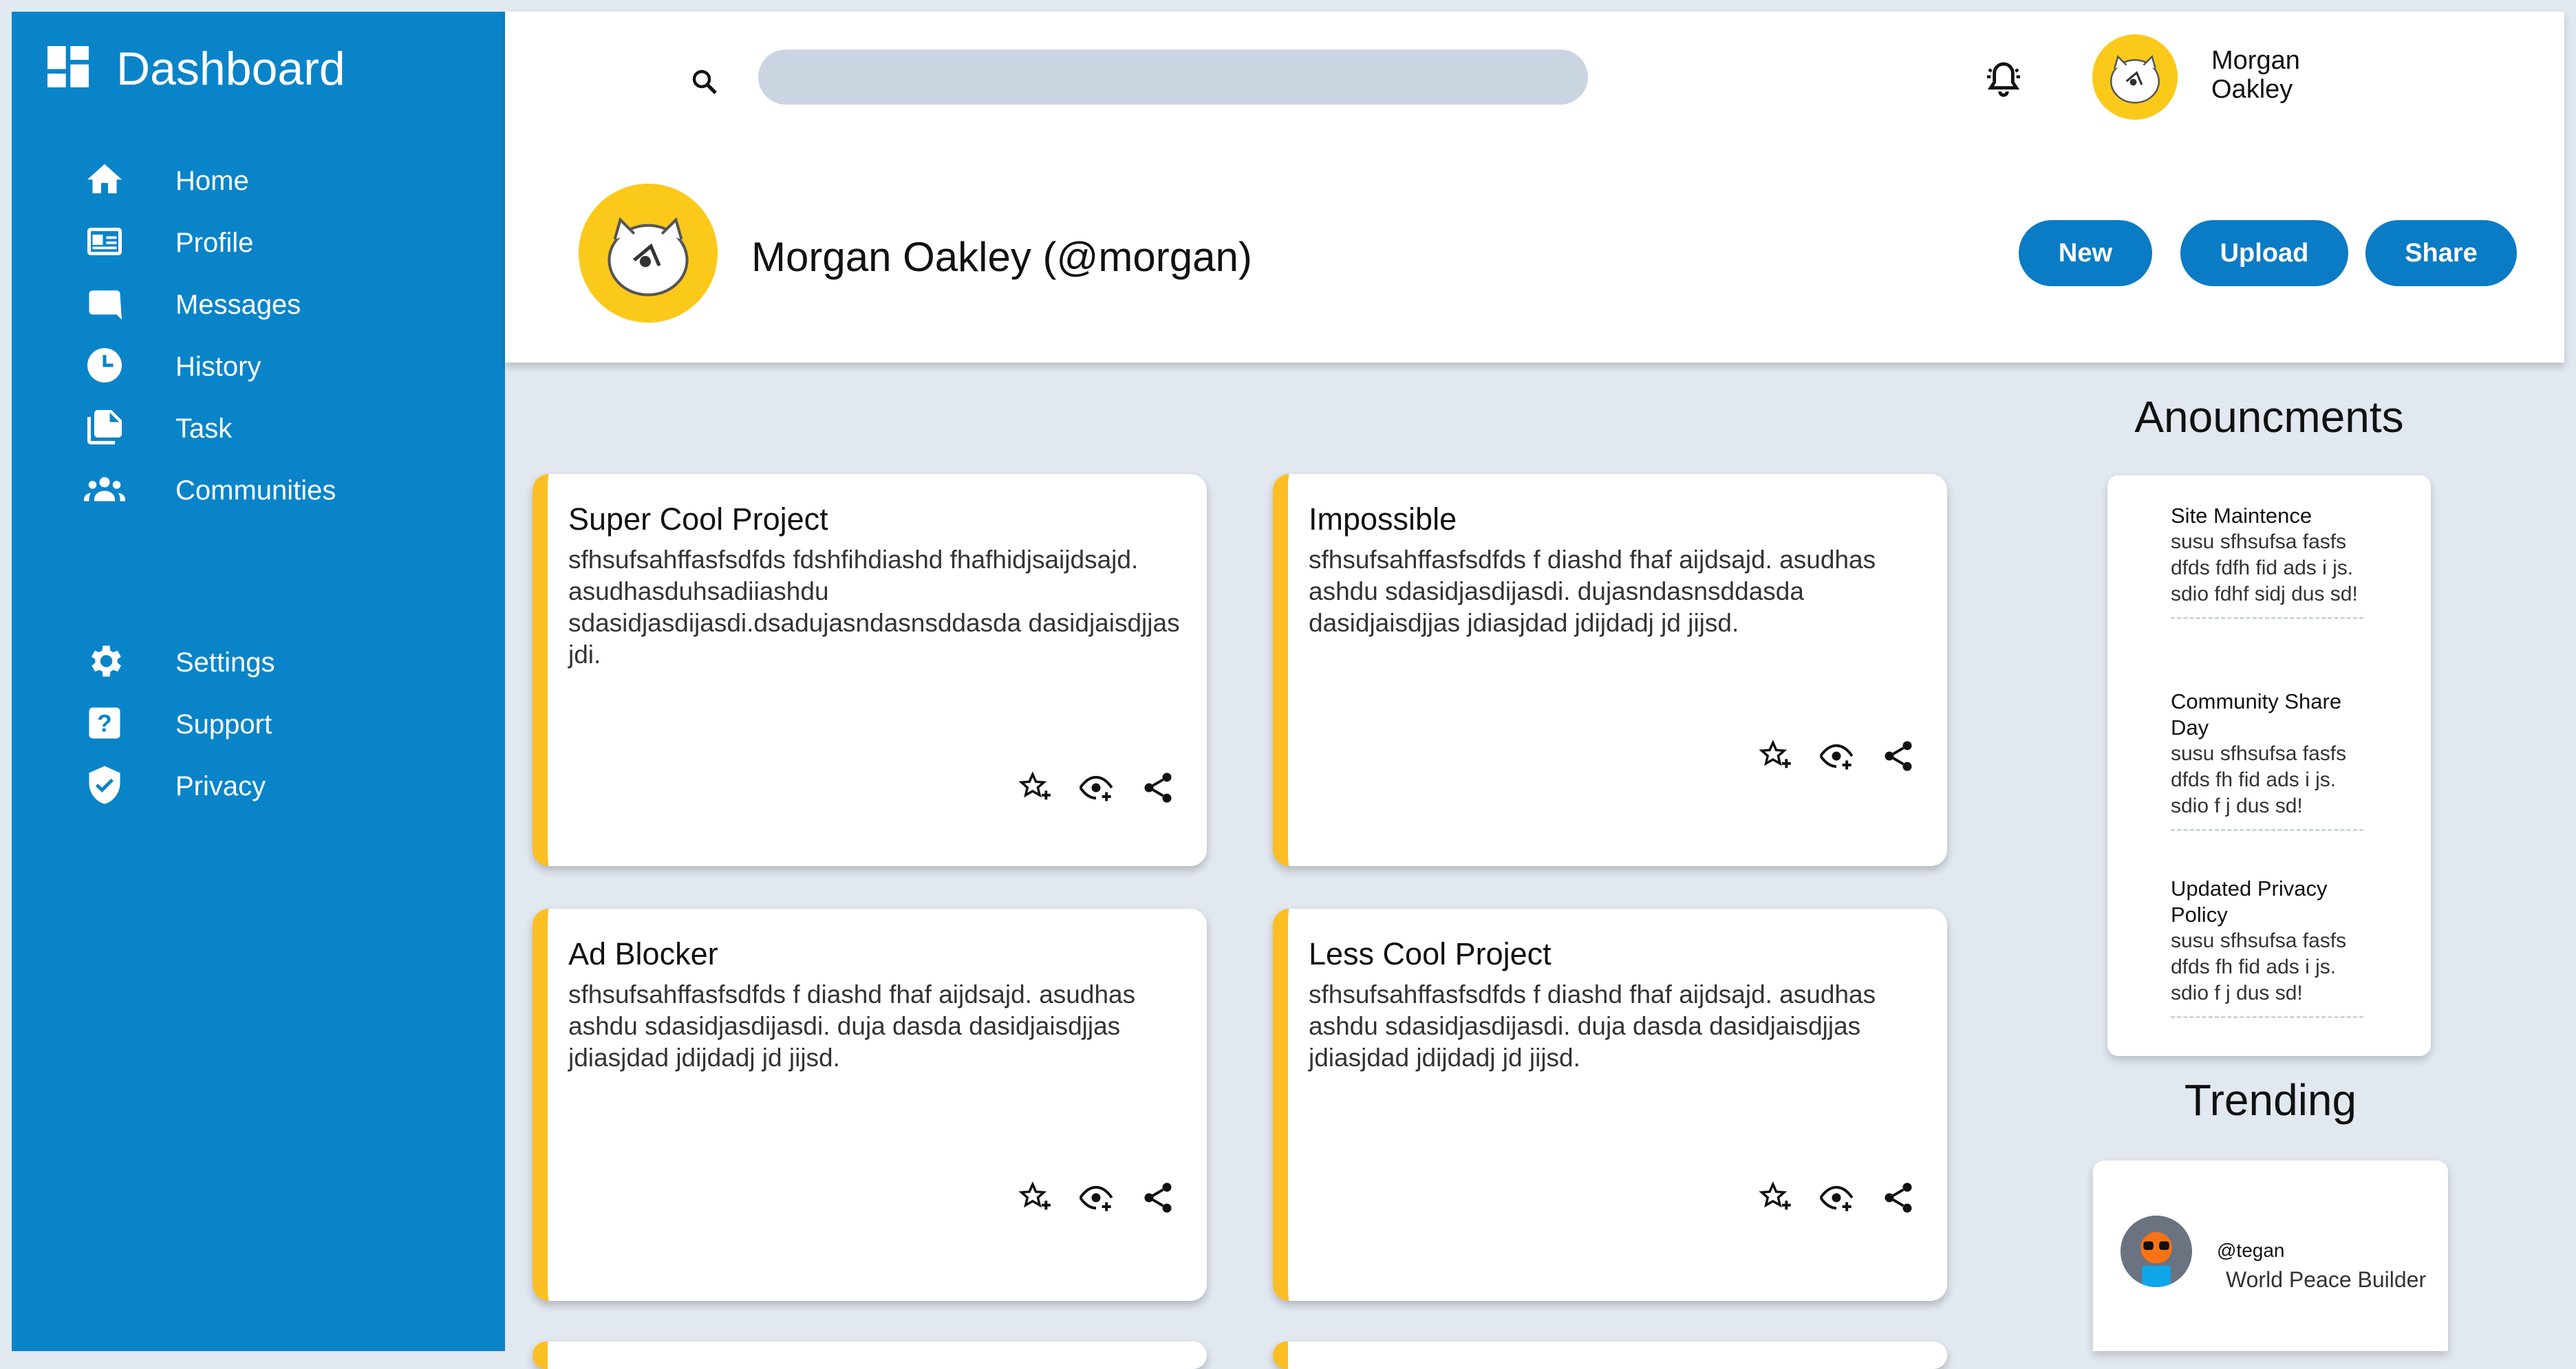 This screenshot has width=2576, height=1369. I want to click on sidebar-item-messages: Messages, so click(192, 305).